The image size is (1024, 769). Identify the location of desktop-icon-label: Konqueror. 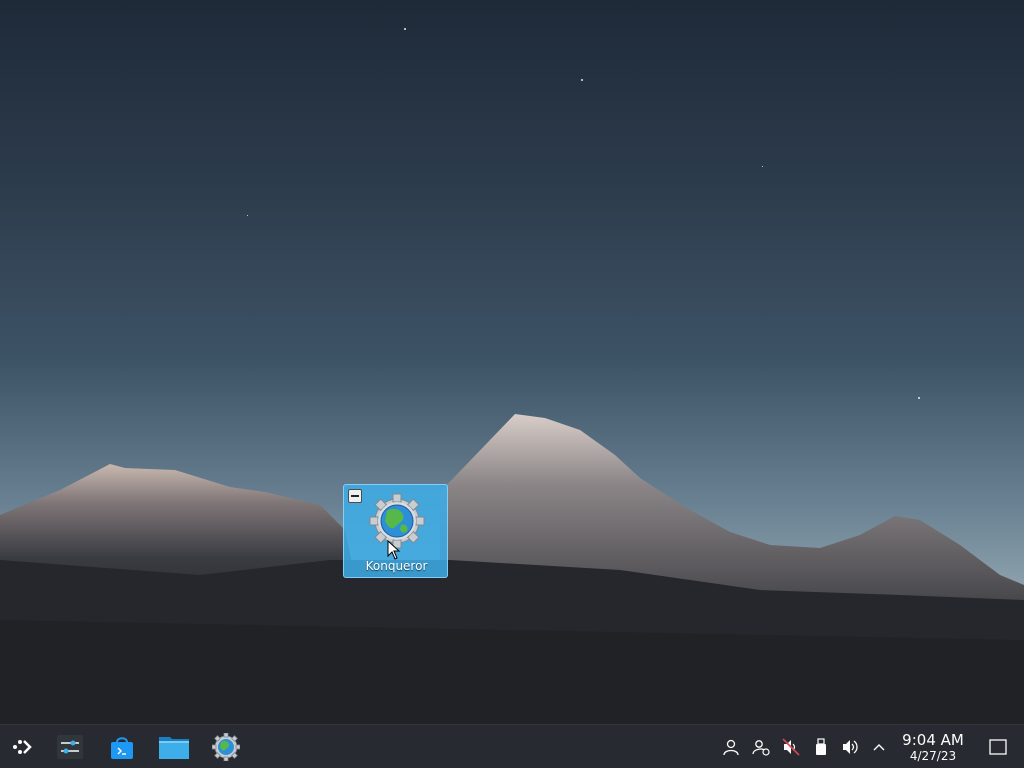
(396, 566).